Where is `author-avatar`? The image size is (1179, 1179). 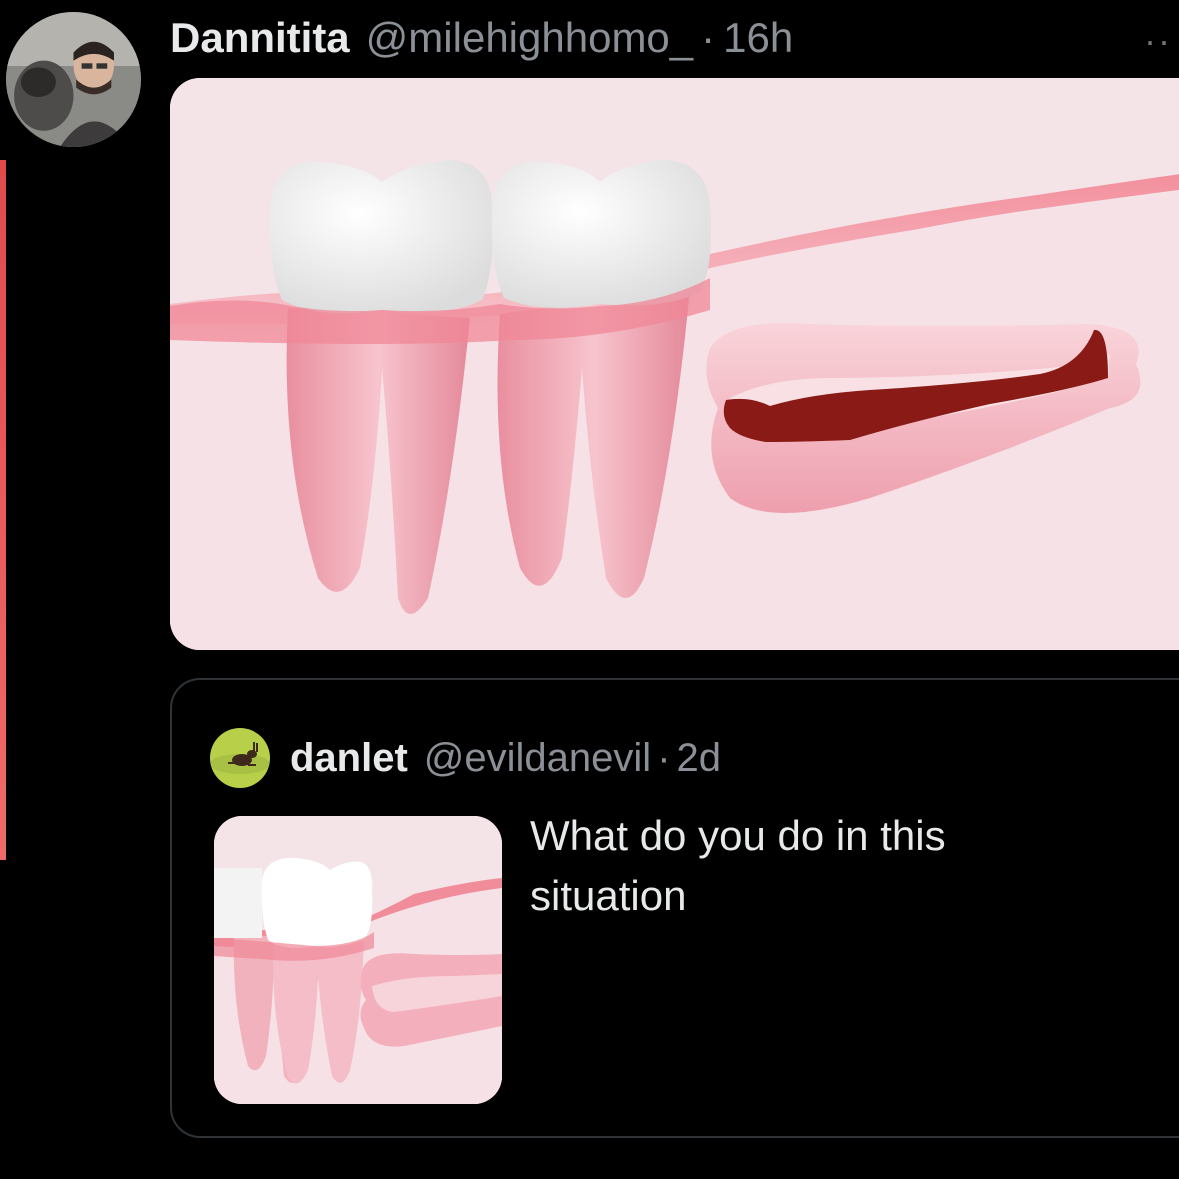 author-avatar is located at coordinates (73, 79).